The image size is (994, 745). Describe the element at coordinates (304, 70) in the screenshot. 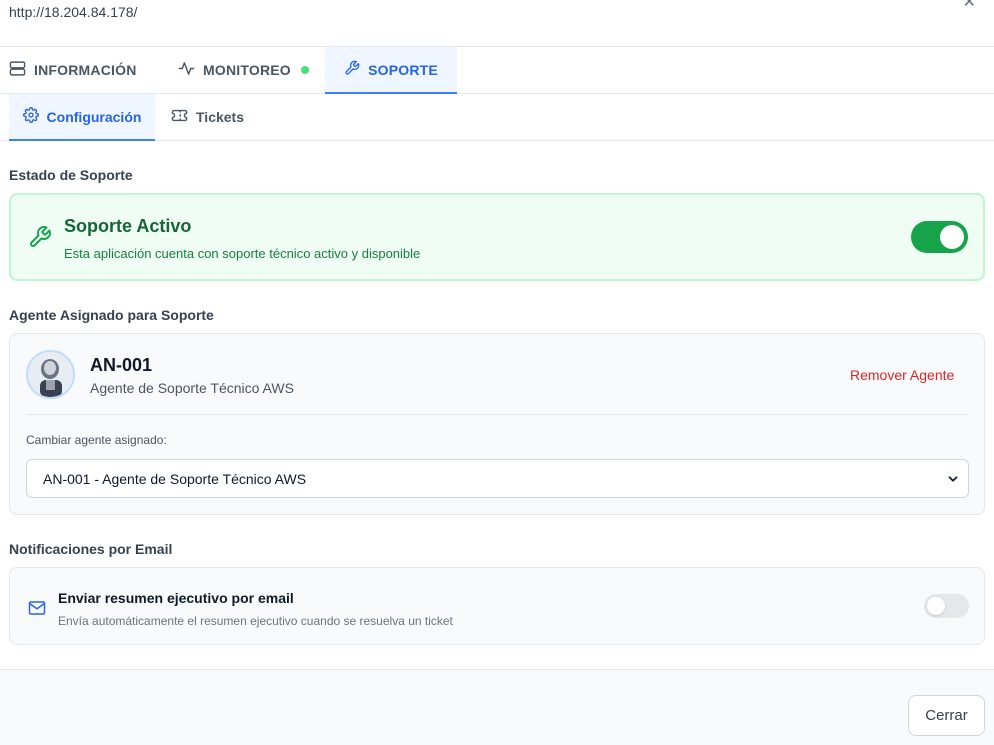

I see `status-dot` at that location.